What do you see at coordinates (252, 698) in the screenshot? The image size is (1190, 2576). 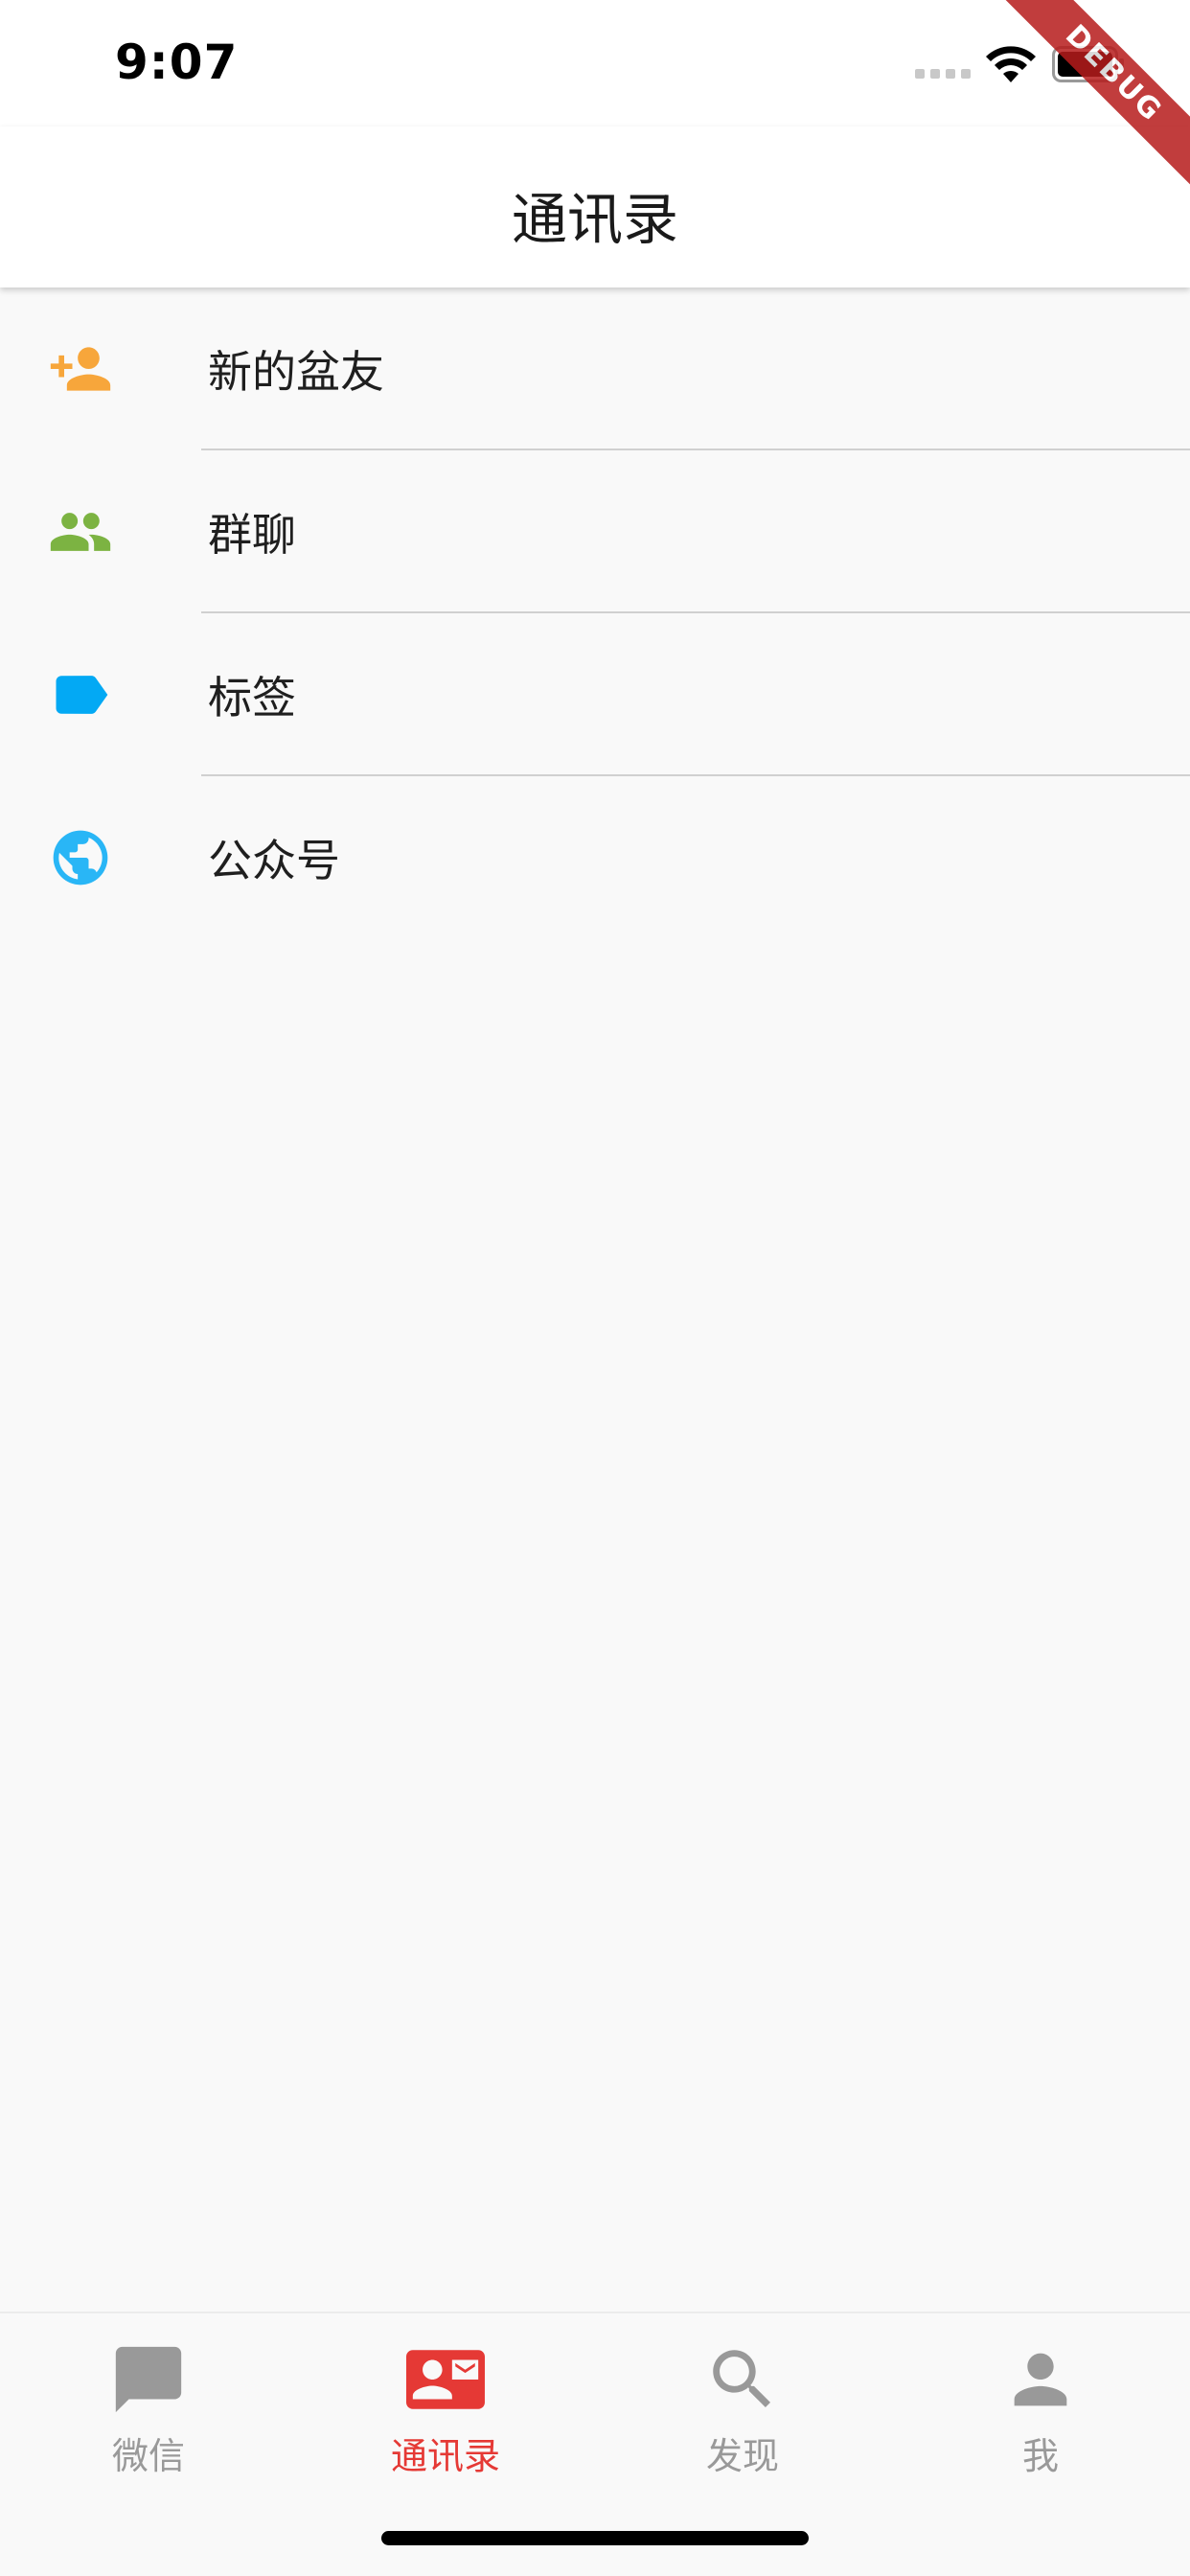 I see `list-item-label: 标签` at bounding box center [252, 698].